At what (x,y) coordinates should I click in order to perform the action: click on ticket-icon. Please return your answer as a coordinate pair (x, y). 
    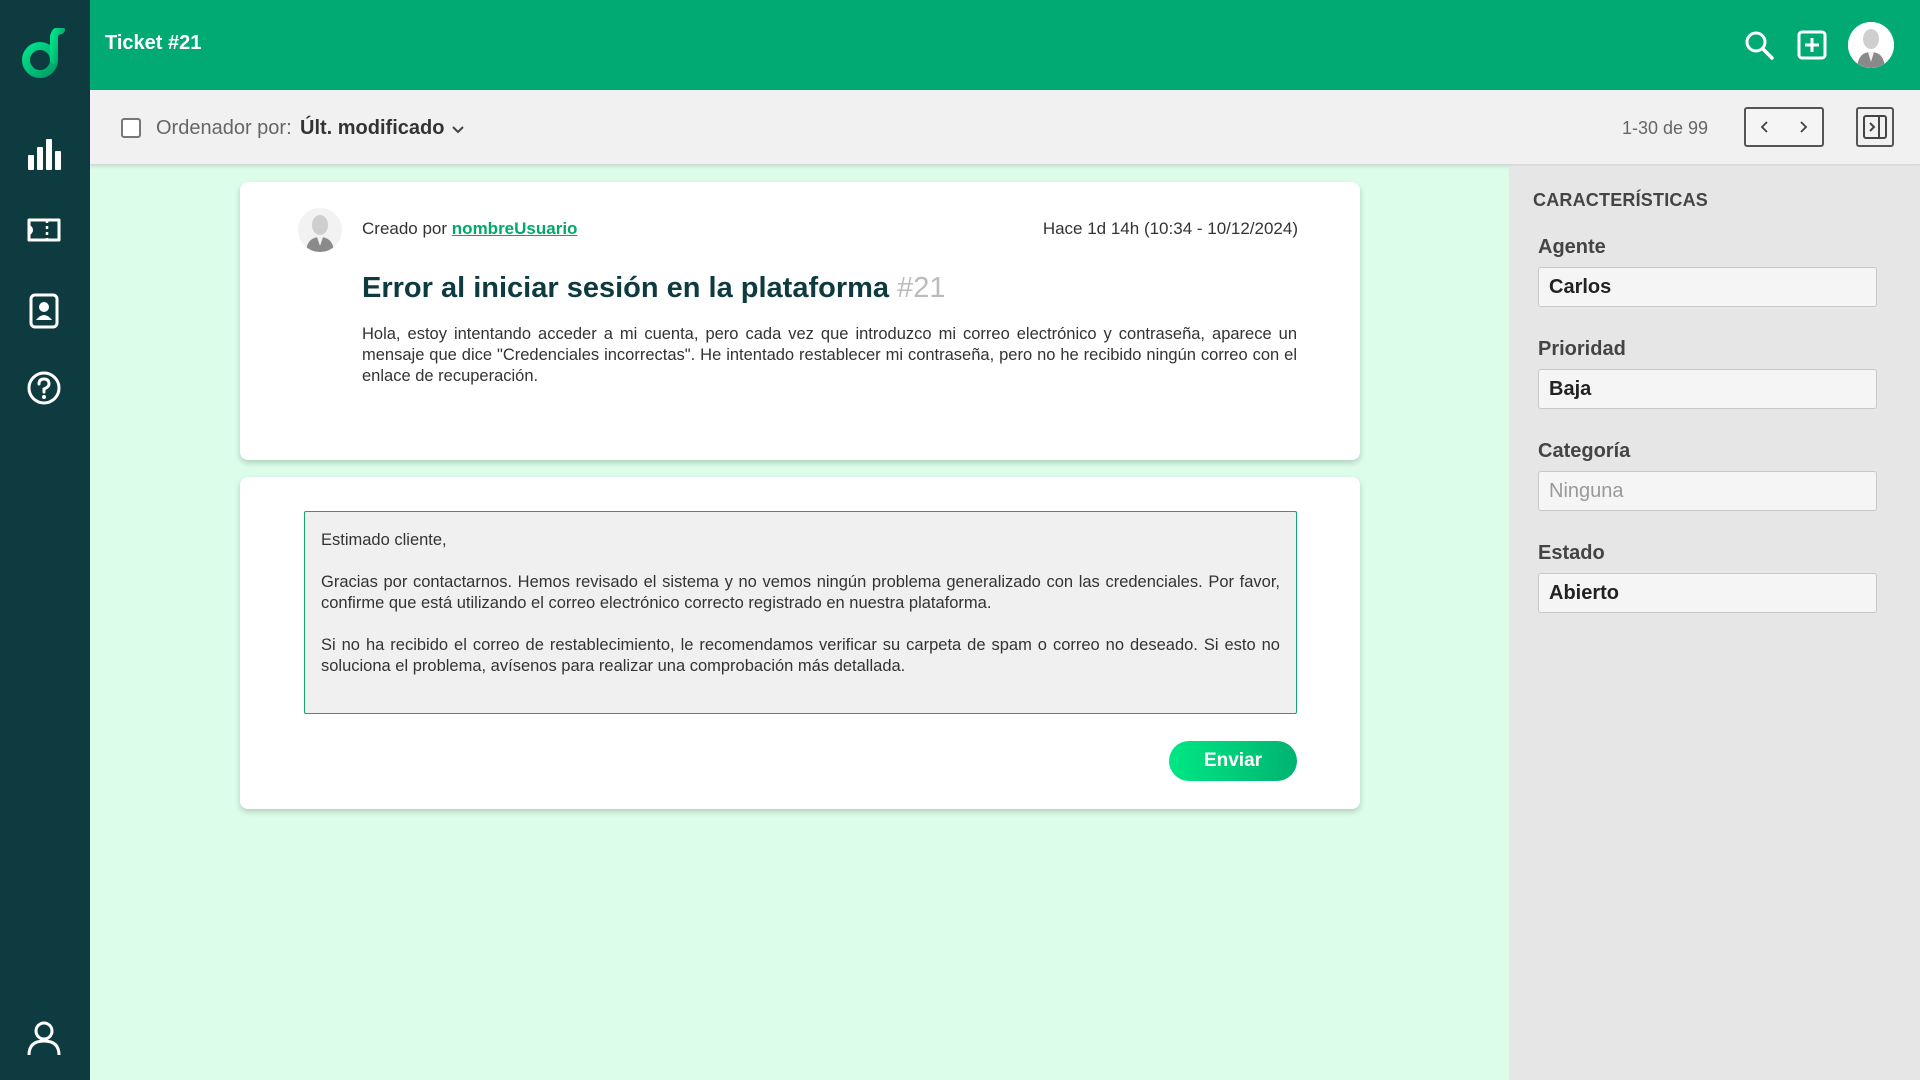
    Looking at the image, I should click on (44, 230).